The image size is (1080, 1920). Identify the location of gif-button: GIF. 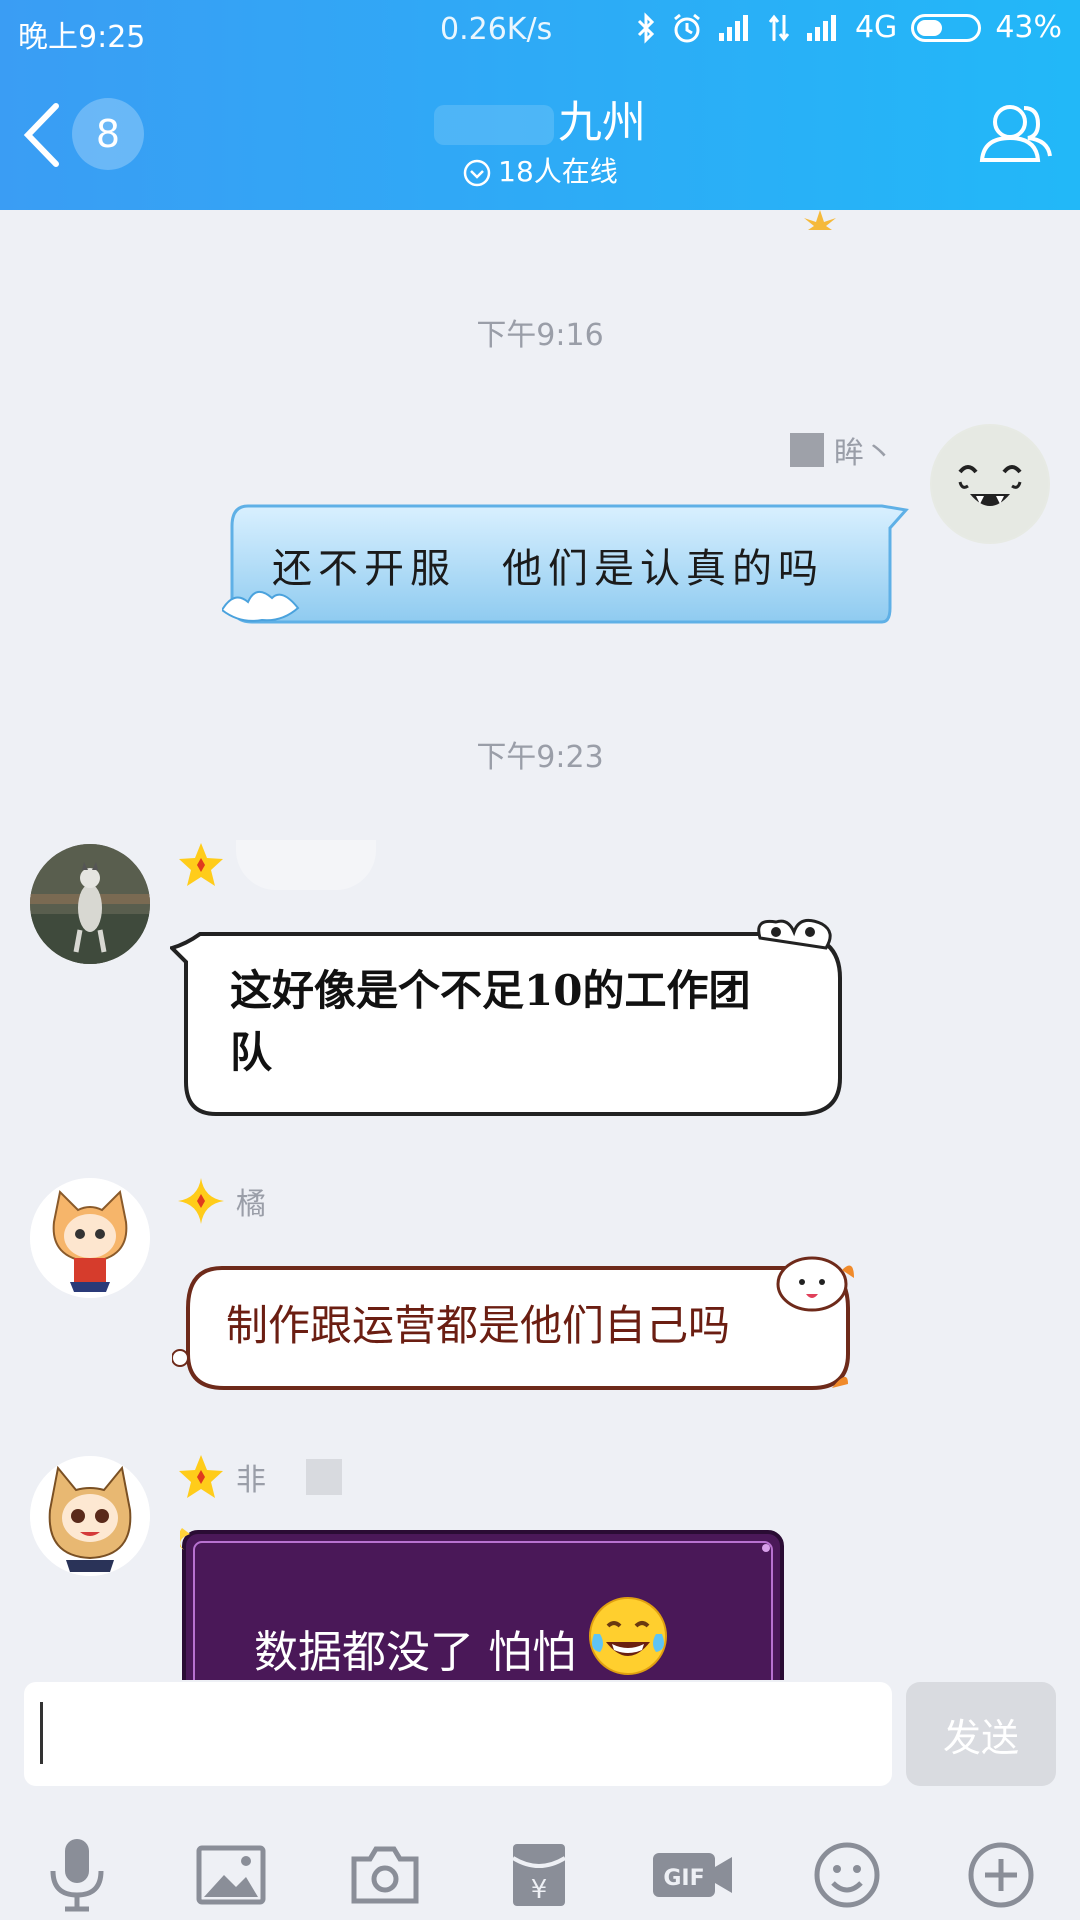
(693, 1875).